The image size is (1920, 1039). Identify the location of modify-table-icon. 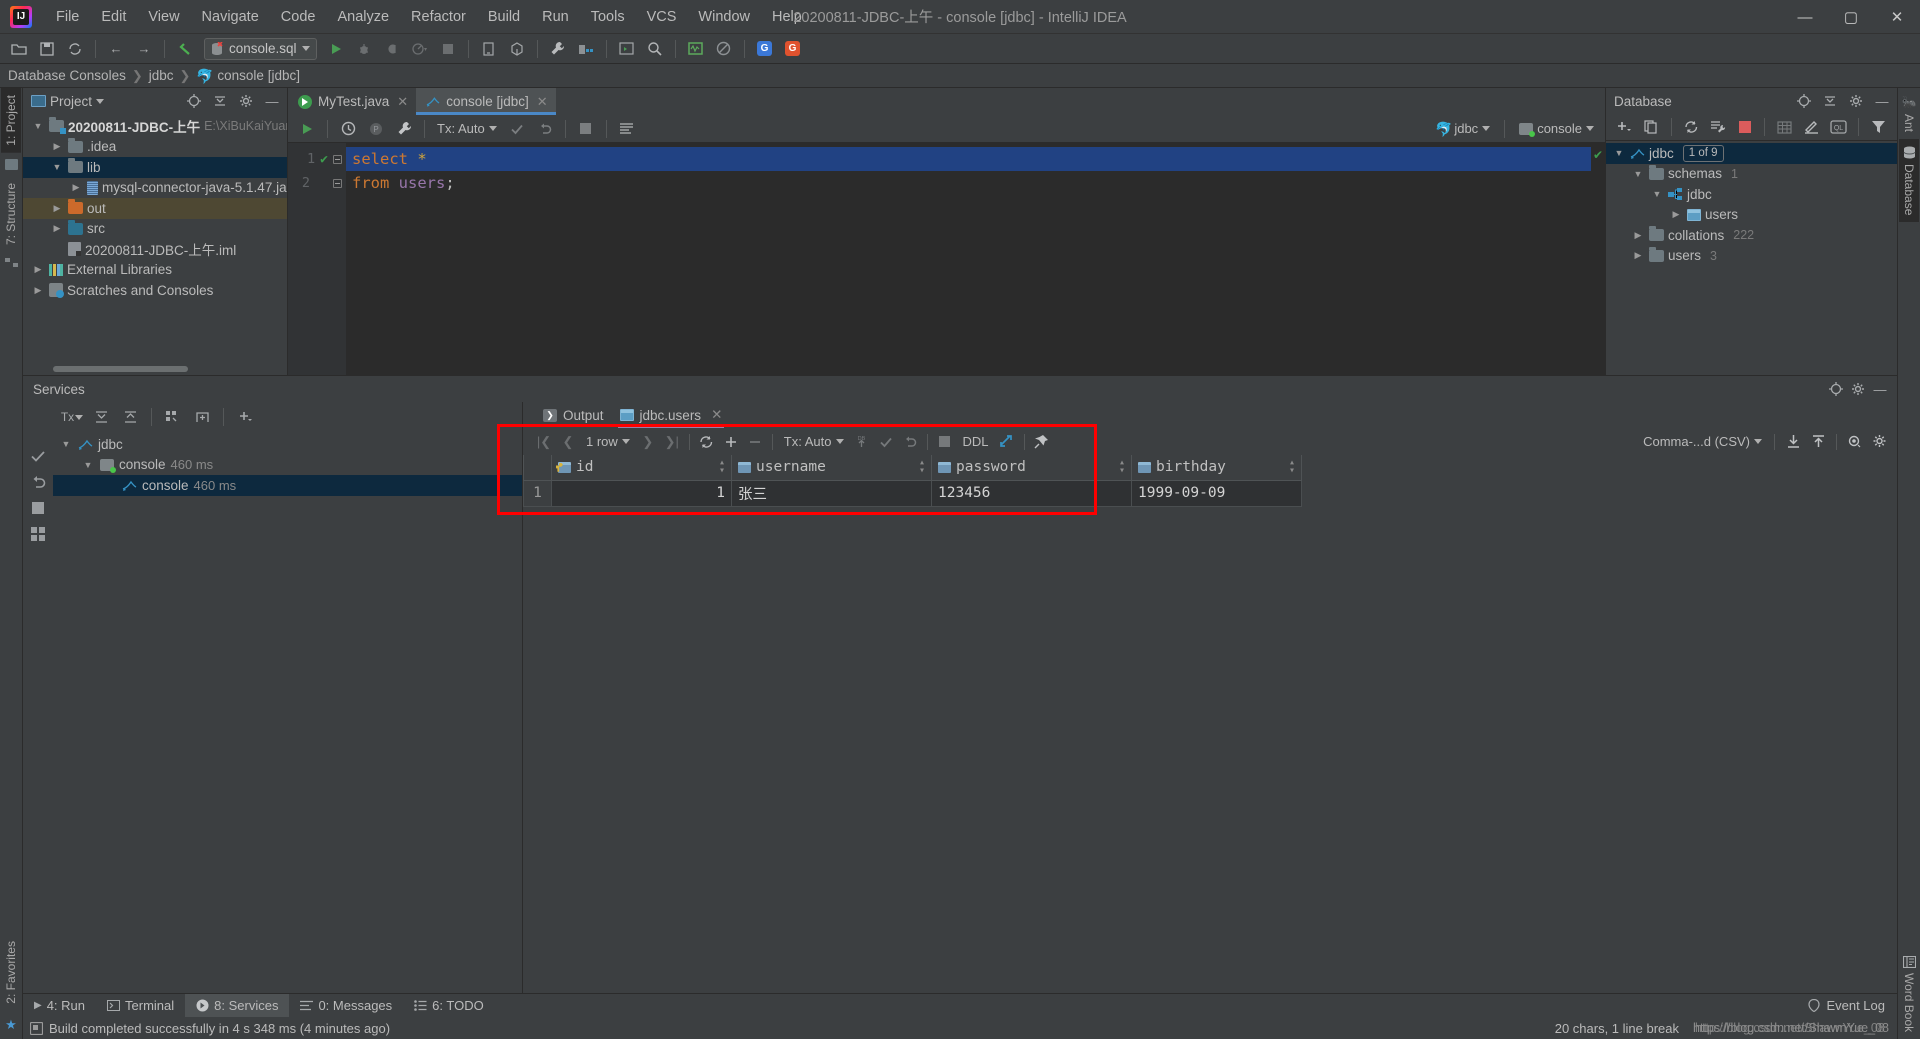
(1007, 442).